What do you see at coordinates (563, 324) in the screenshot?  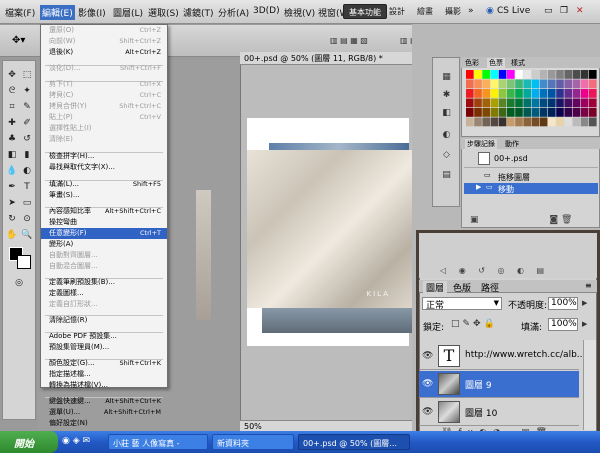 I see `fill-field: 100%` at bounding box center [563, 324].